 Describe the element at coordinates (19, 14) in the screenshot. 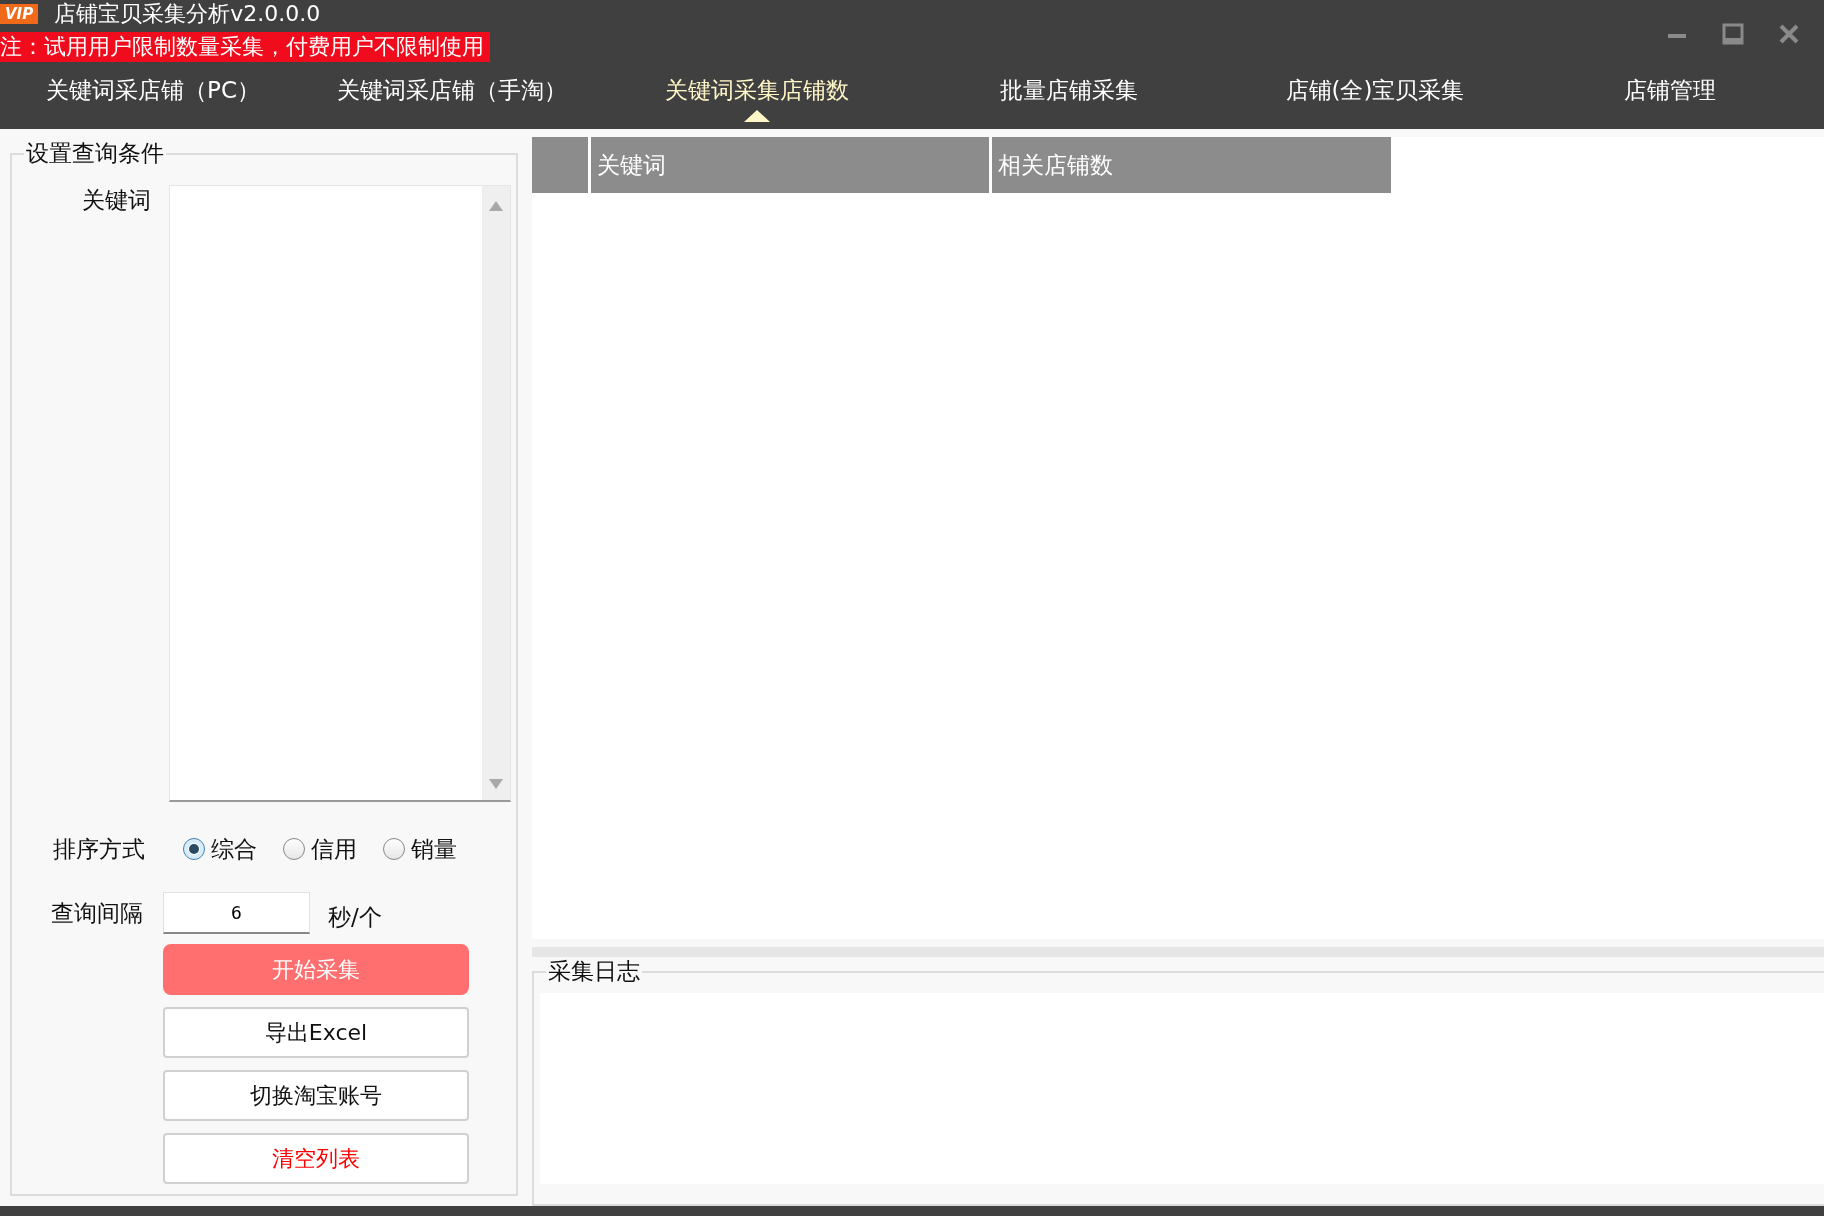

I see `vip-badge: VIP` at that location.